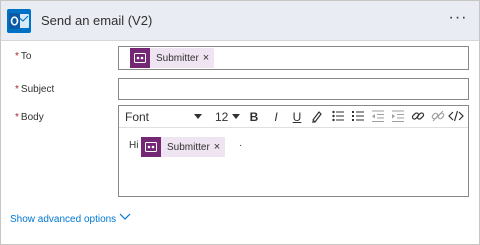 The width and height of the screenshot is (480, 245). I want to click on body-label: * Body, so click(29, 117).